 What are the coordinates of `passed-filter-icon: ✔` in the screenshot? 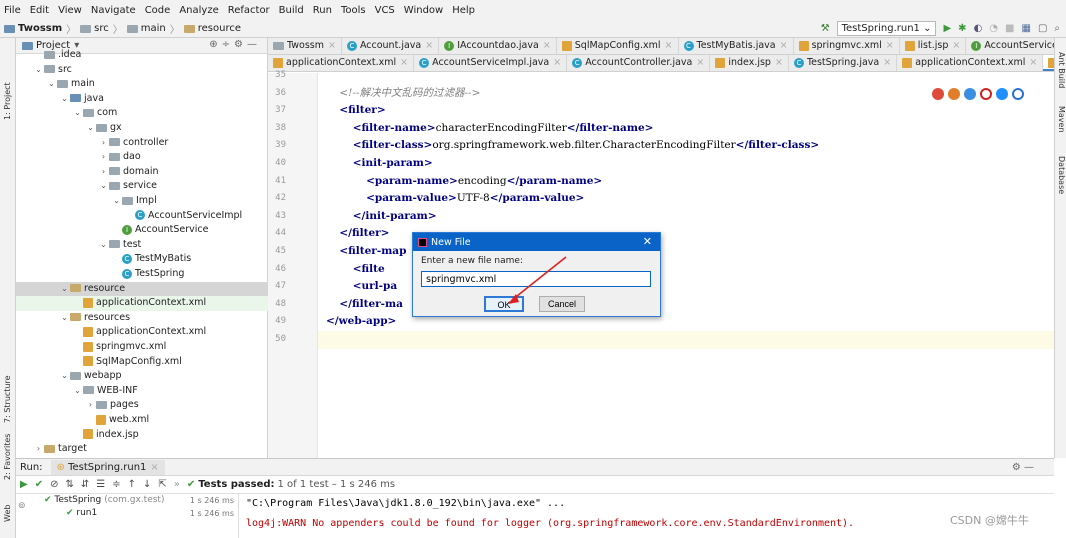 It's located at (39, 484).